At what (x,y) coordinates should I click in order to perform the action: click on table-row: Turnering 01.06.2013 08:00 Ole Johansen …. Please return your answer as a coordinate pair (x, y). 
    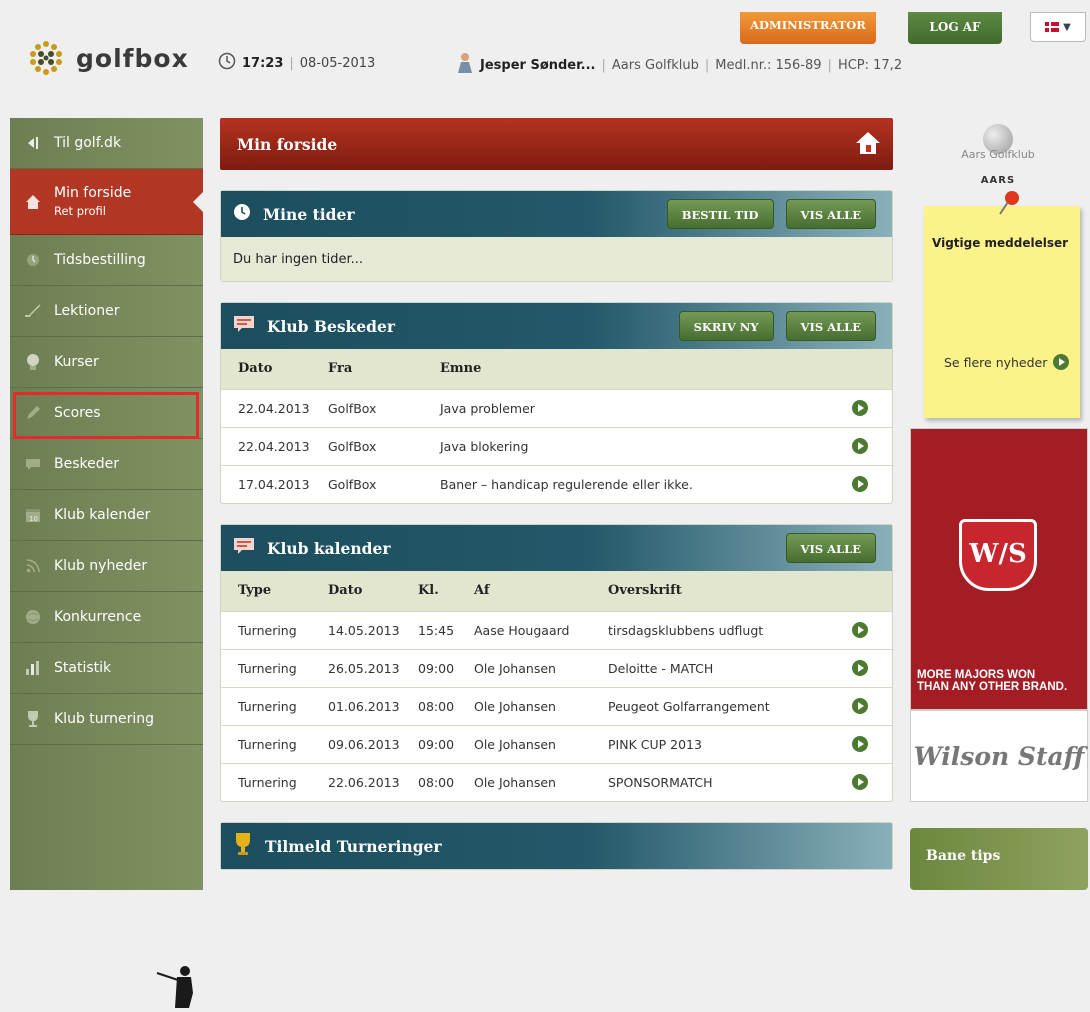
    Looking at the image, I should click on (556, 705).